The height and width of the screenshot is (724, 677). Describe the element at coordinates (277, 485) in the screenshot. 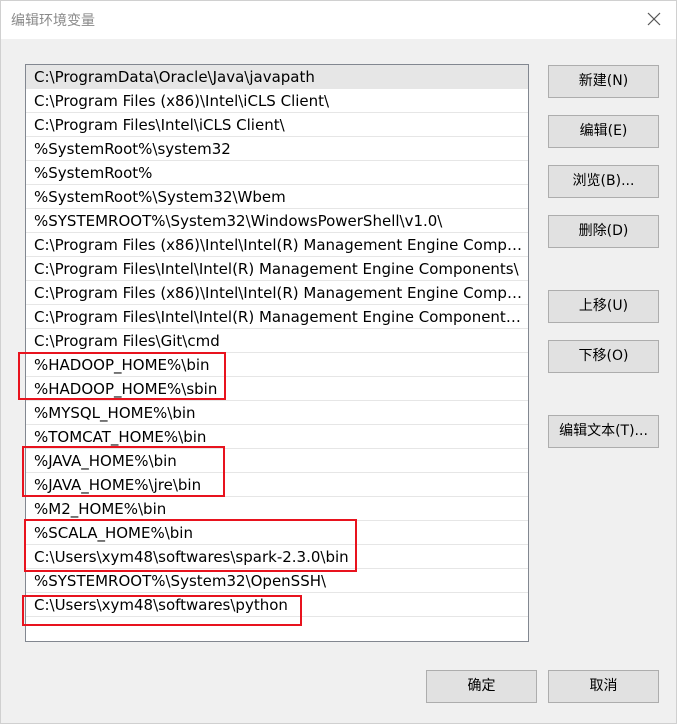

I see `list-item: %JAVA_HOME%\jre\bin` at that location.